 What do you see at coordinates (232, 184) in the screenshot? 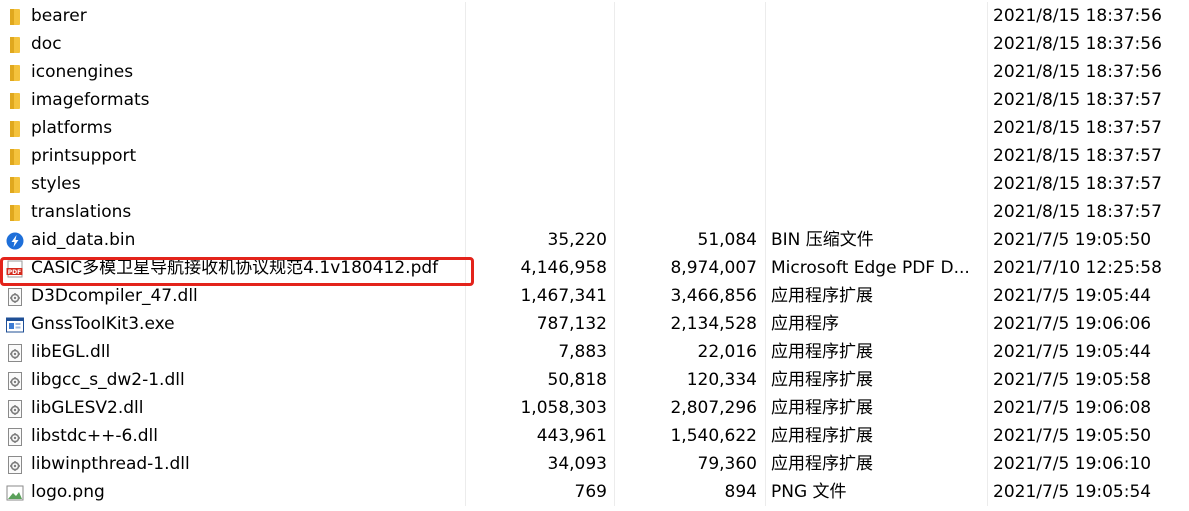
I see `name-cell: styles` at bounding box center [232, 184].